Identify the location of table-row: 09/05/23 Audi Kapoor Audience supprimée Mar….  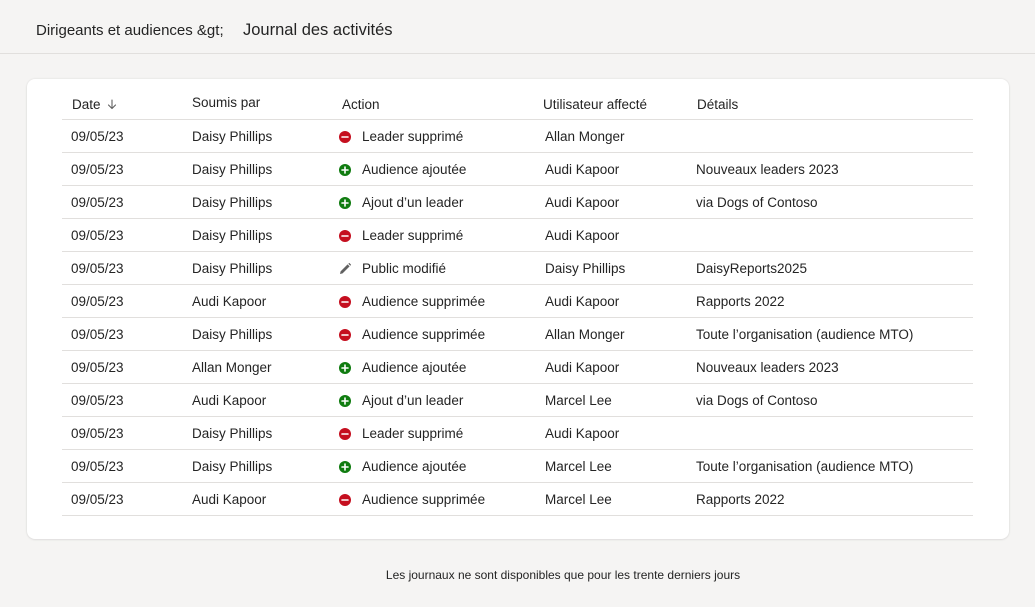
(517, 499).